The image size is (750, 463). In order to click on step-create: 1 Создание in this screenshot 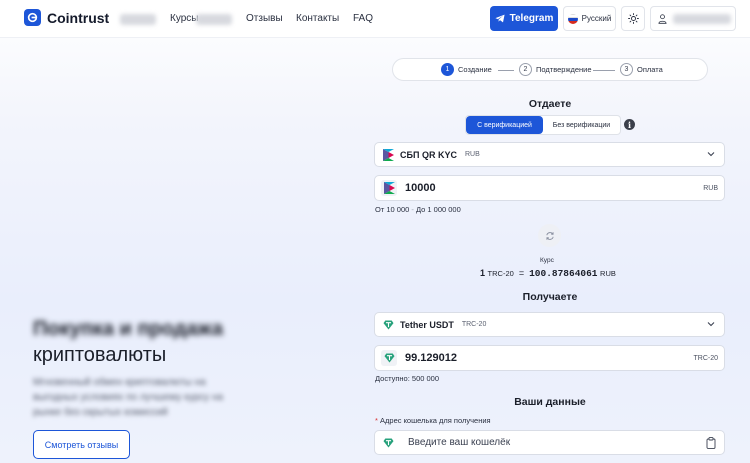, I will do `click(466, 69)`.